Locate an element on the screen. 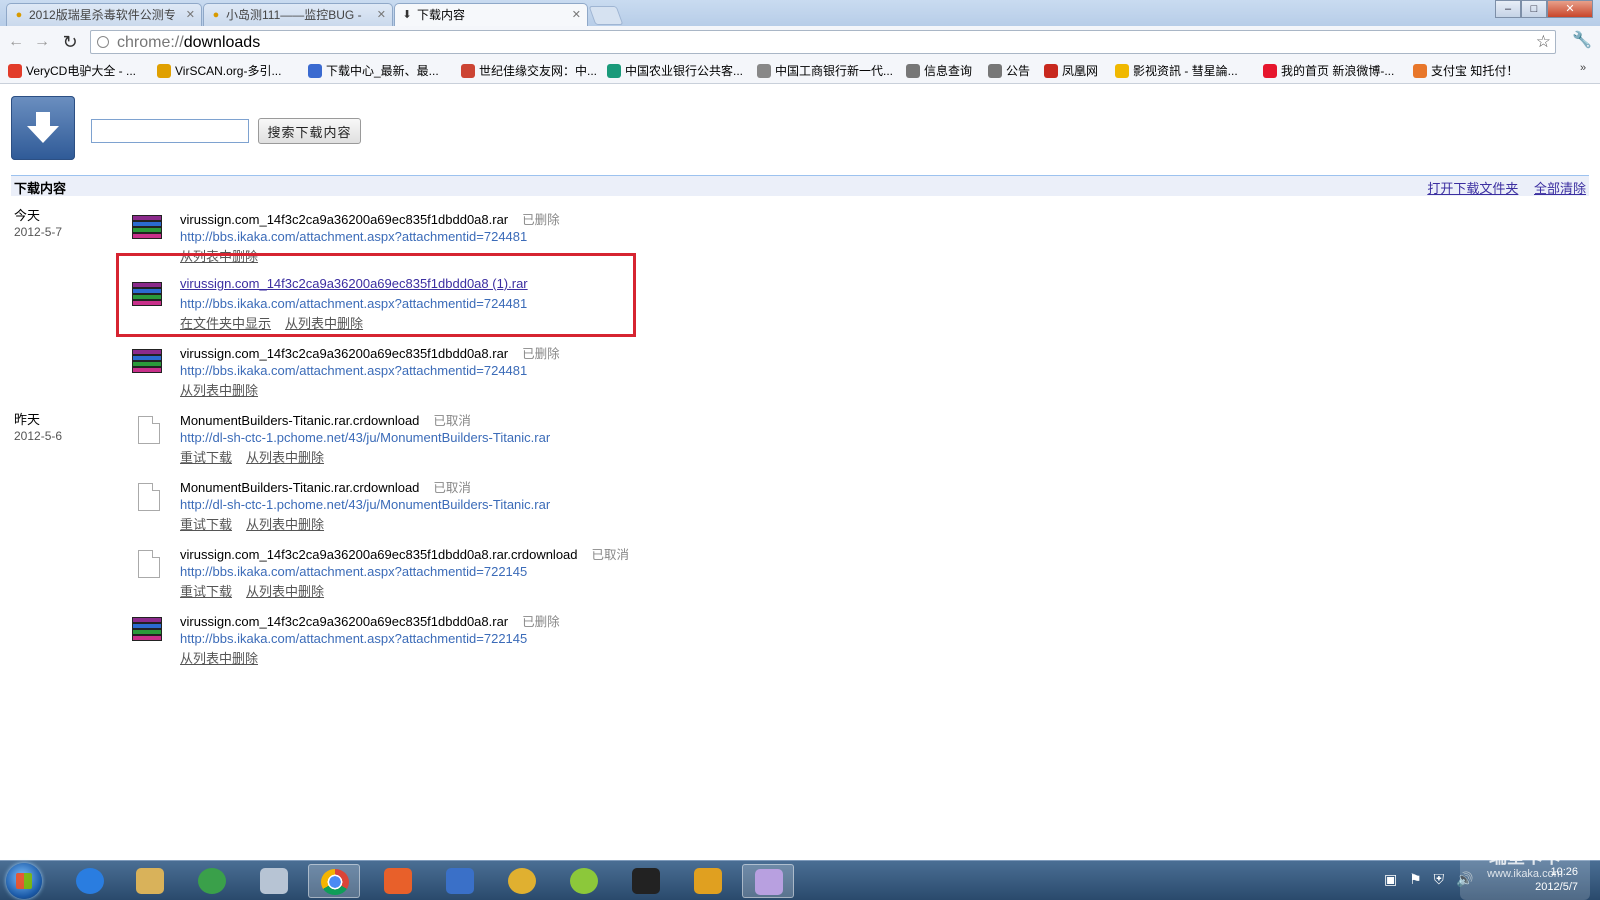 The image size is (1600, 900). day-date: 2012-5-6 is located at coordinates (38, 436).